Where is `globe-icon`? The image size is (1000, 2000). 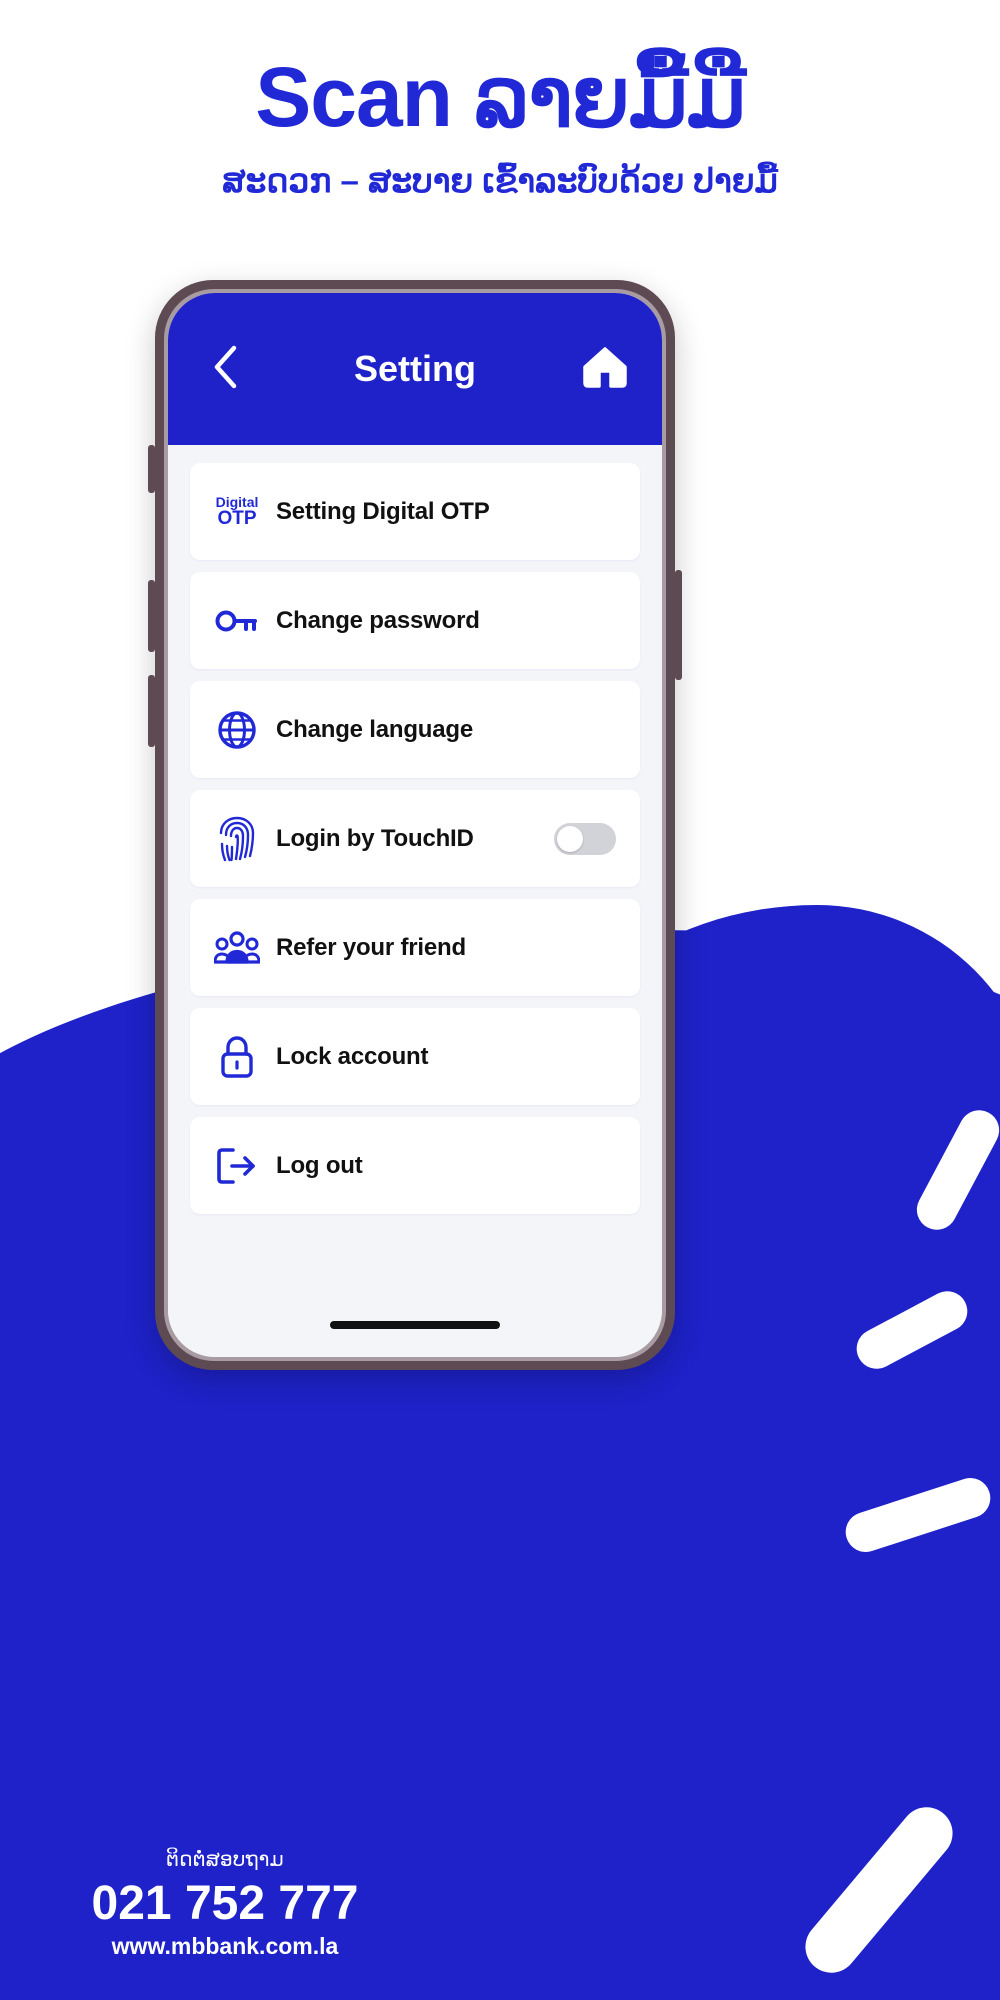
globe-icon is located at coordinates (237, 730).